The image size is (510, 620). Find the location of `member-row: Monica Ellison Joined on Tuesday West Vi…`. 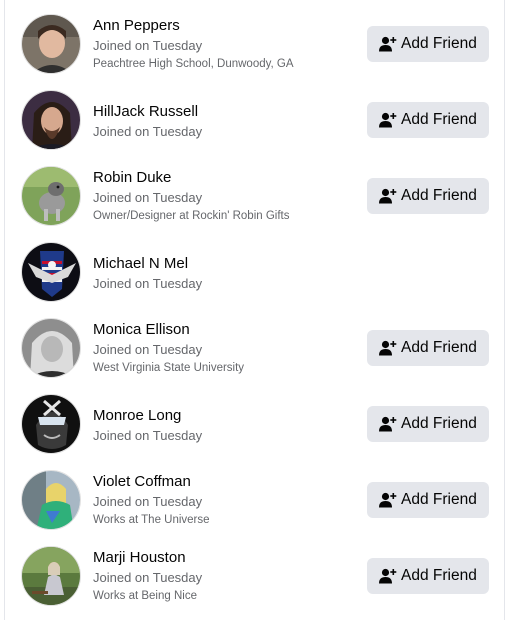

member-row: Monica Ellison Joined on Tuesday West Vi… is located at coordinates (255, 348).